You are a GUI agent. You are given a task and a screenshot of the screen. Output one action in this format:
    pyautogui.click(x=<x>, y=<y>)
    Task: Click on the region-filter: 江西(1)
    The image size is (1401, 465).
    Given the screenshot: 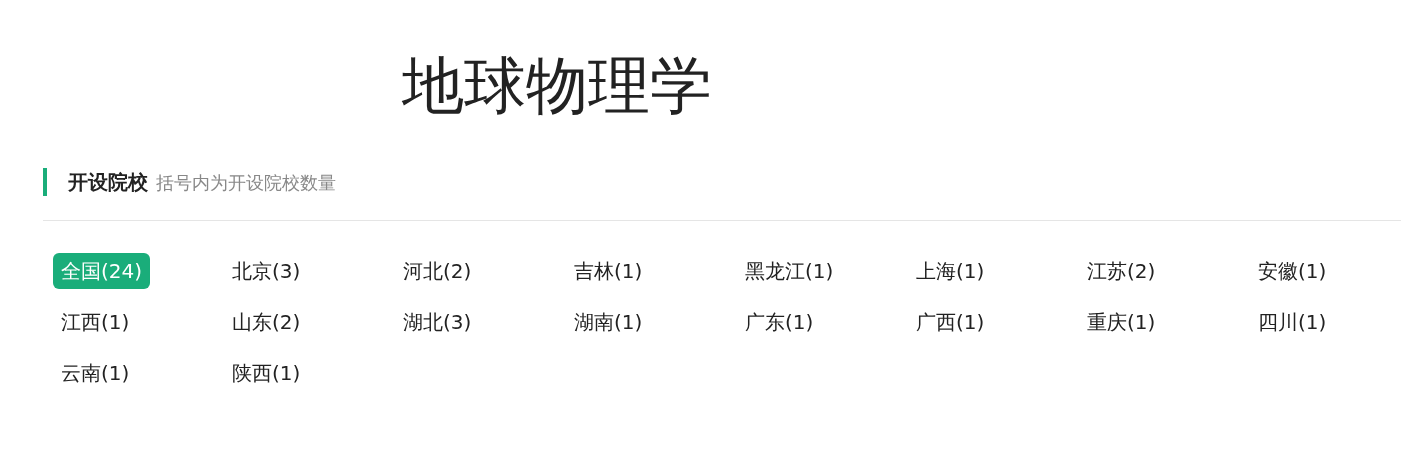 What is the action you would take?
    pyautogui.click(x=95, y=322)
    